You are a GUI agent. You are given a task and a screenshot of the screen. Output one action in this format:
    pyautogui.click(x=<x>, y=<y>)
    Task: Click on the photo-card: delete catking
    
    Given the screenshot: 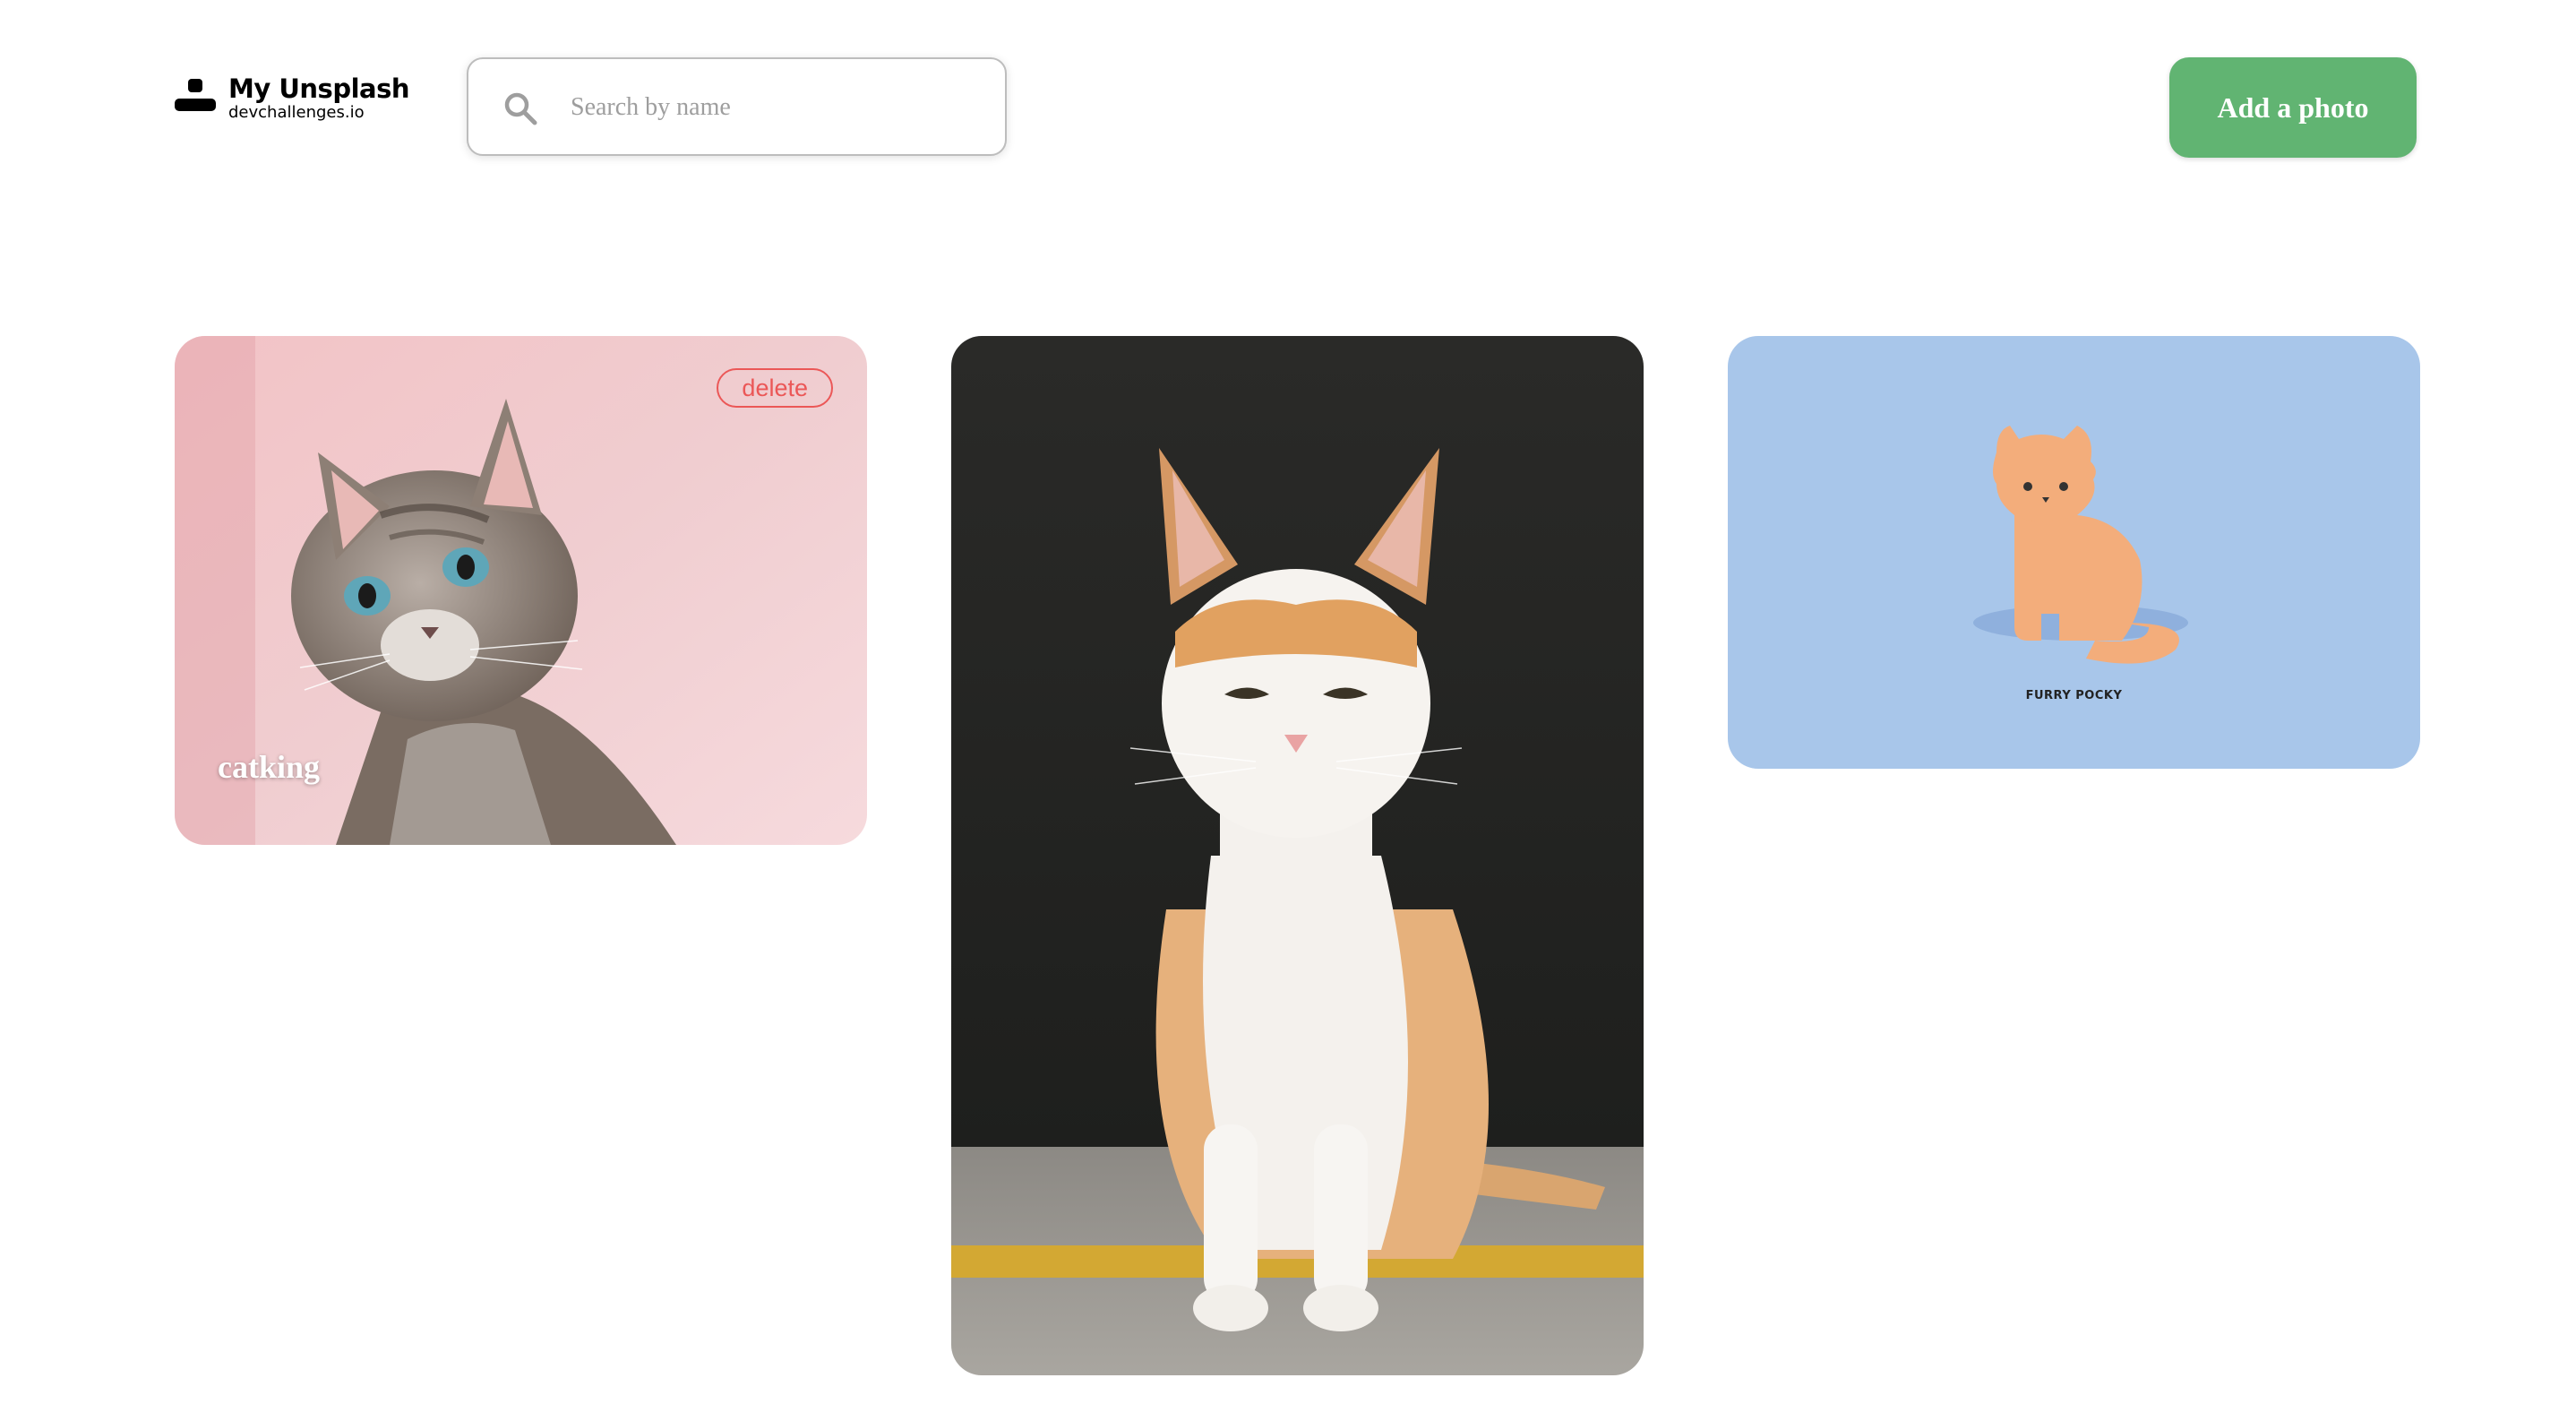 What is the action you would take?
    pyautogui.click(x=521, y=590)
    